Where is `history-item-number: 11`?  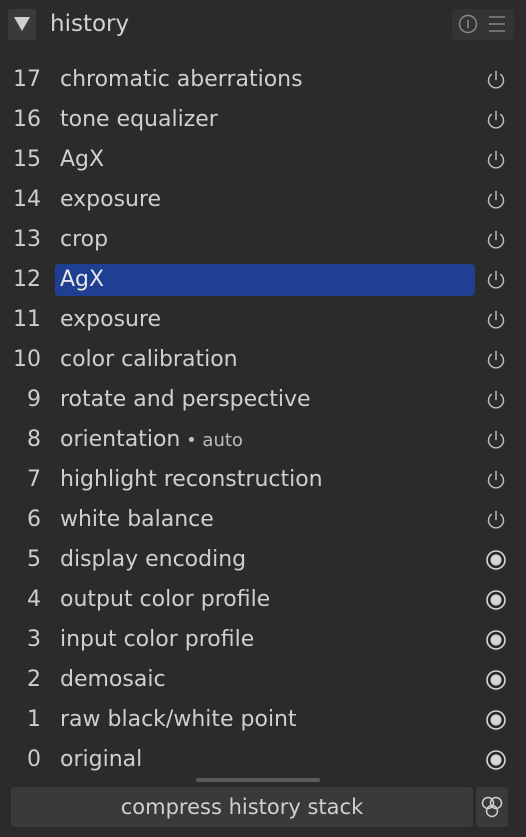 history-item-number: 11 is located at coordinates (27, 319).